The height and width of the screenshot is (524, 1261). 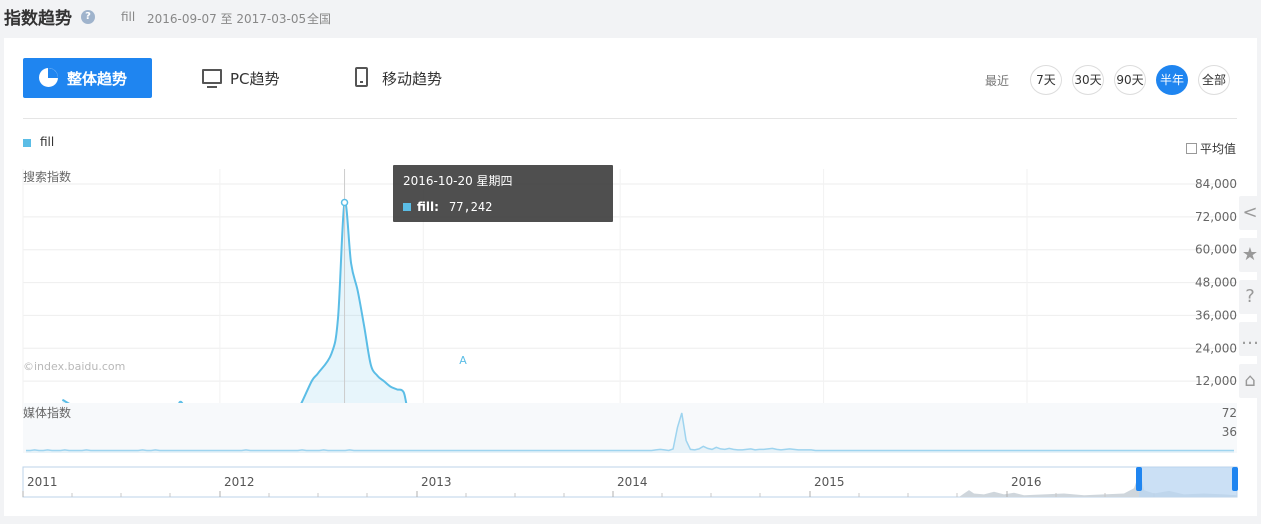 What do you see at coordinates (458, 181) in the screenshot?
I see `tooltip-date: 2016-10-20 星期四` at bounding box center [458, 181].